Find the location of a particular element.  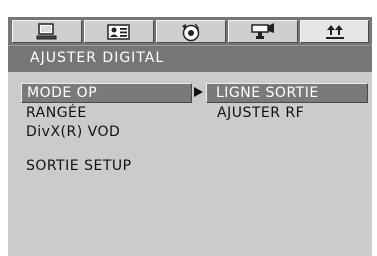

speaker-disc-icon is located at coordinates (191, 32).